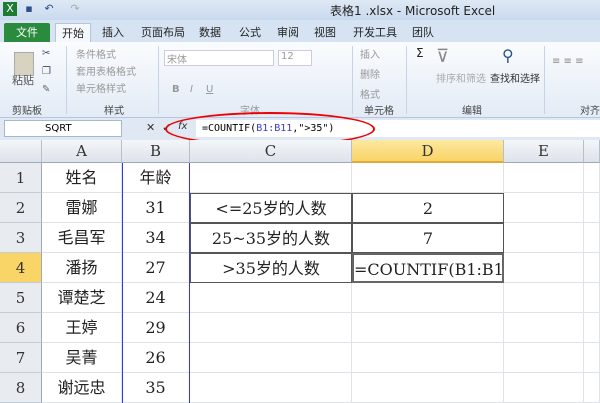  What do you see at coordinates (27, 32) in the screenshot?
I see `tab-file: 文件` at bounding box center [27, 32].